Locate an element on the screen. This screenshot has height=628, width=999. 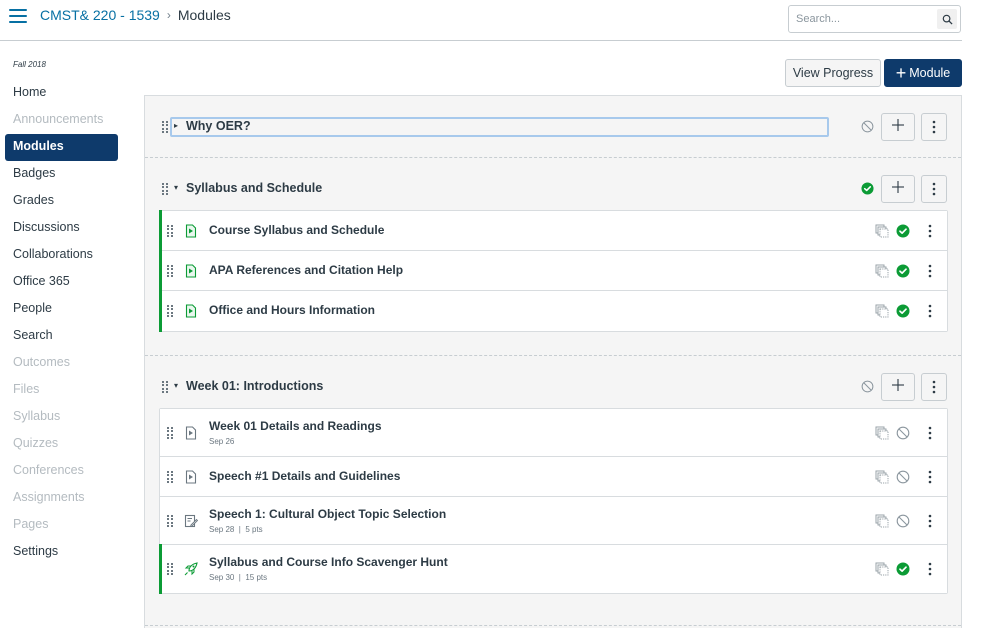
item-title-link: Week 01 Details and Readings is located at coordinates (295, 426).